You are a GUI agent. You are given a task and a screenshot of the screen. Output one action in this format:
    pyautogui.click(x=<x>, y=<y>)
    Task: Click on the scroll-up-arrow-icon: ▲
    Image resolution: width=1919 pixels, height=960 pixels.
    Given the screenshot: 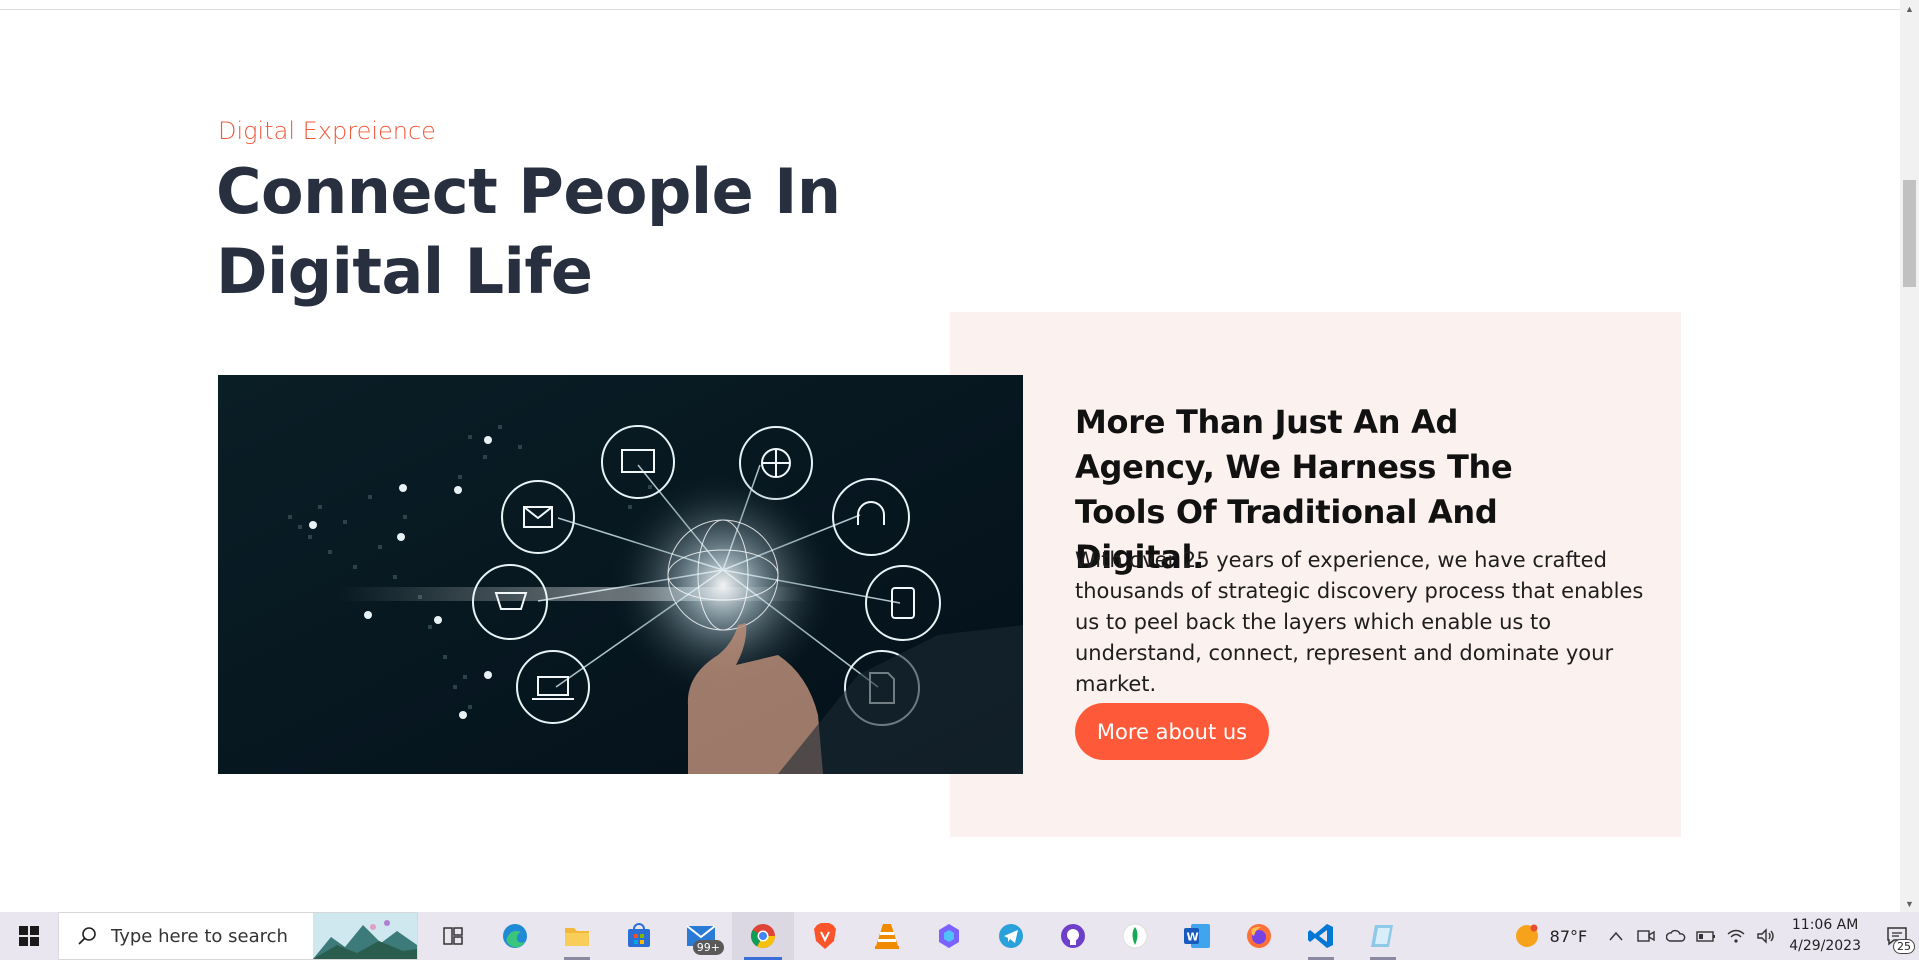 What is the action you would take?
    pyautogui.click(x=1909, y=8)
    